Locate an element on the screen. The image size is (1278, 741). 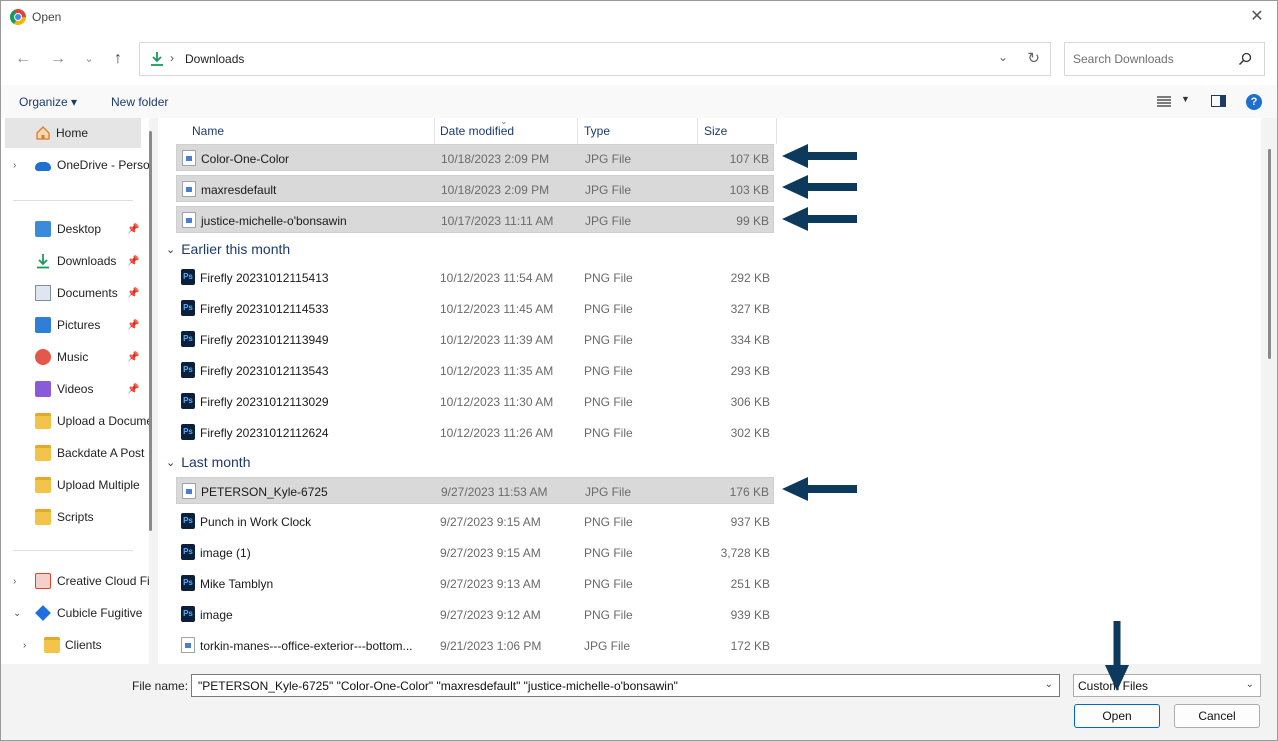
sidebar-item-pictures: Pictures 📌 is located at coordinates (75, 325).